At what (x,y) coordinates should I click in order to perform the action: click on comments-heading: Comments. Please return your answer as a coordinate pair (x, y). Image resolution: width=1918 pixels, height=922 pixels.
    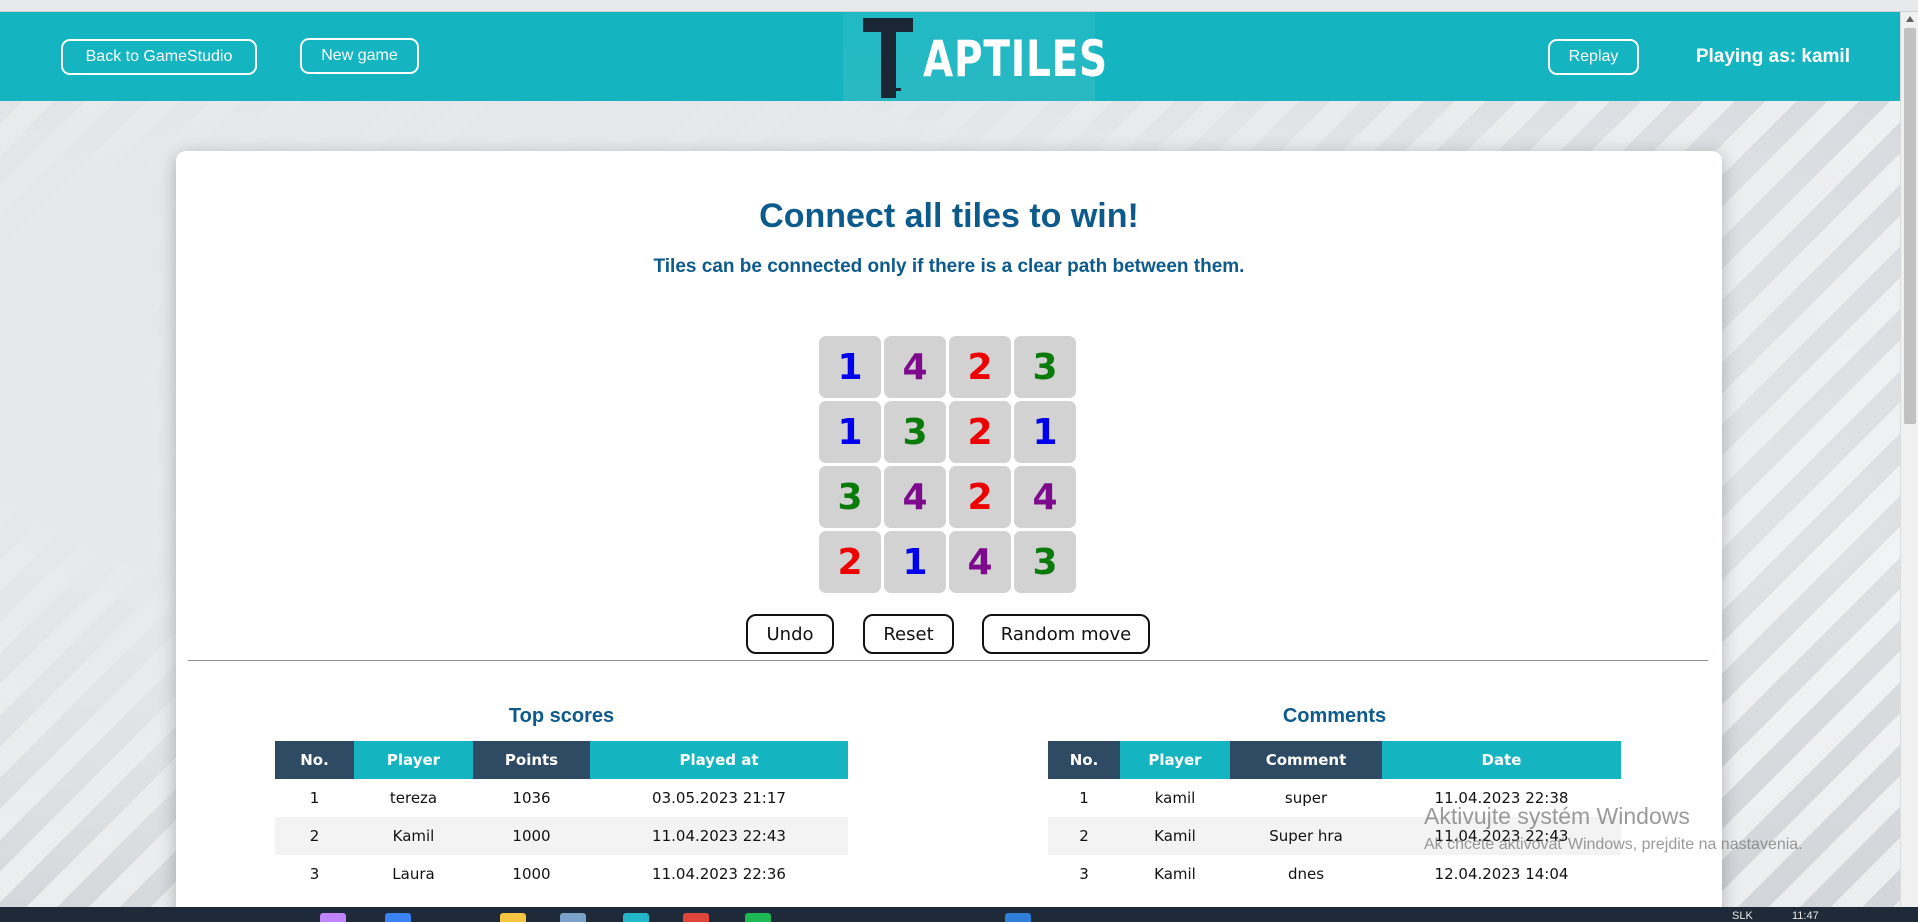
    Looking at the image, I should click on (1334, 716).